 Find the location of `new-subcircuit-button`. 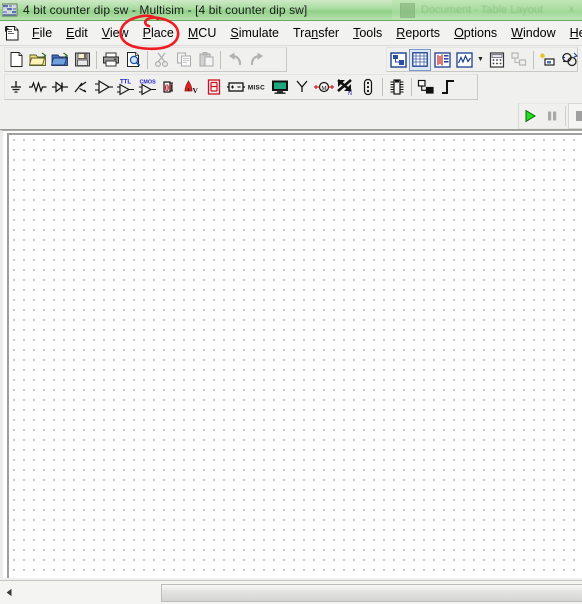

new-subcircuit-button is located at coordinates (548, 60).